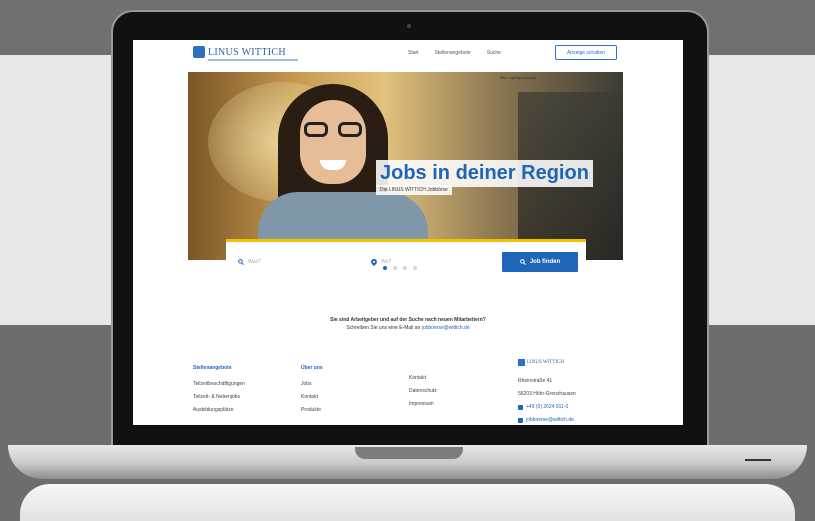 The width and height of the screenshot is (815, 521). I want to click on footer-link: Teilzeit- & Nebenjobs, so click(219, 397).